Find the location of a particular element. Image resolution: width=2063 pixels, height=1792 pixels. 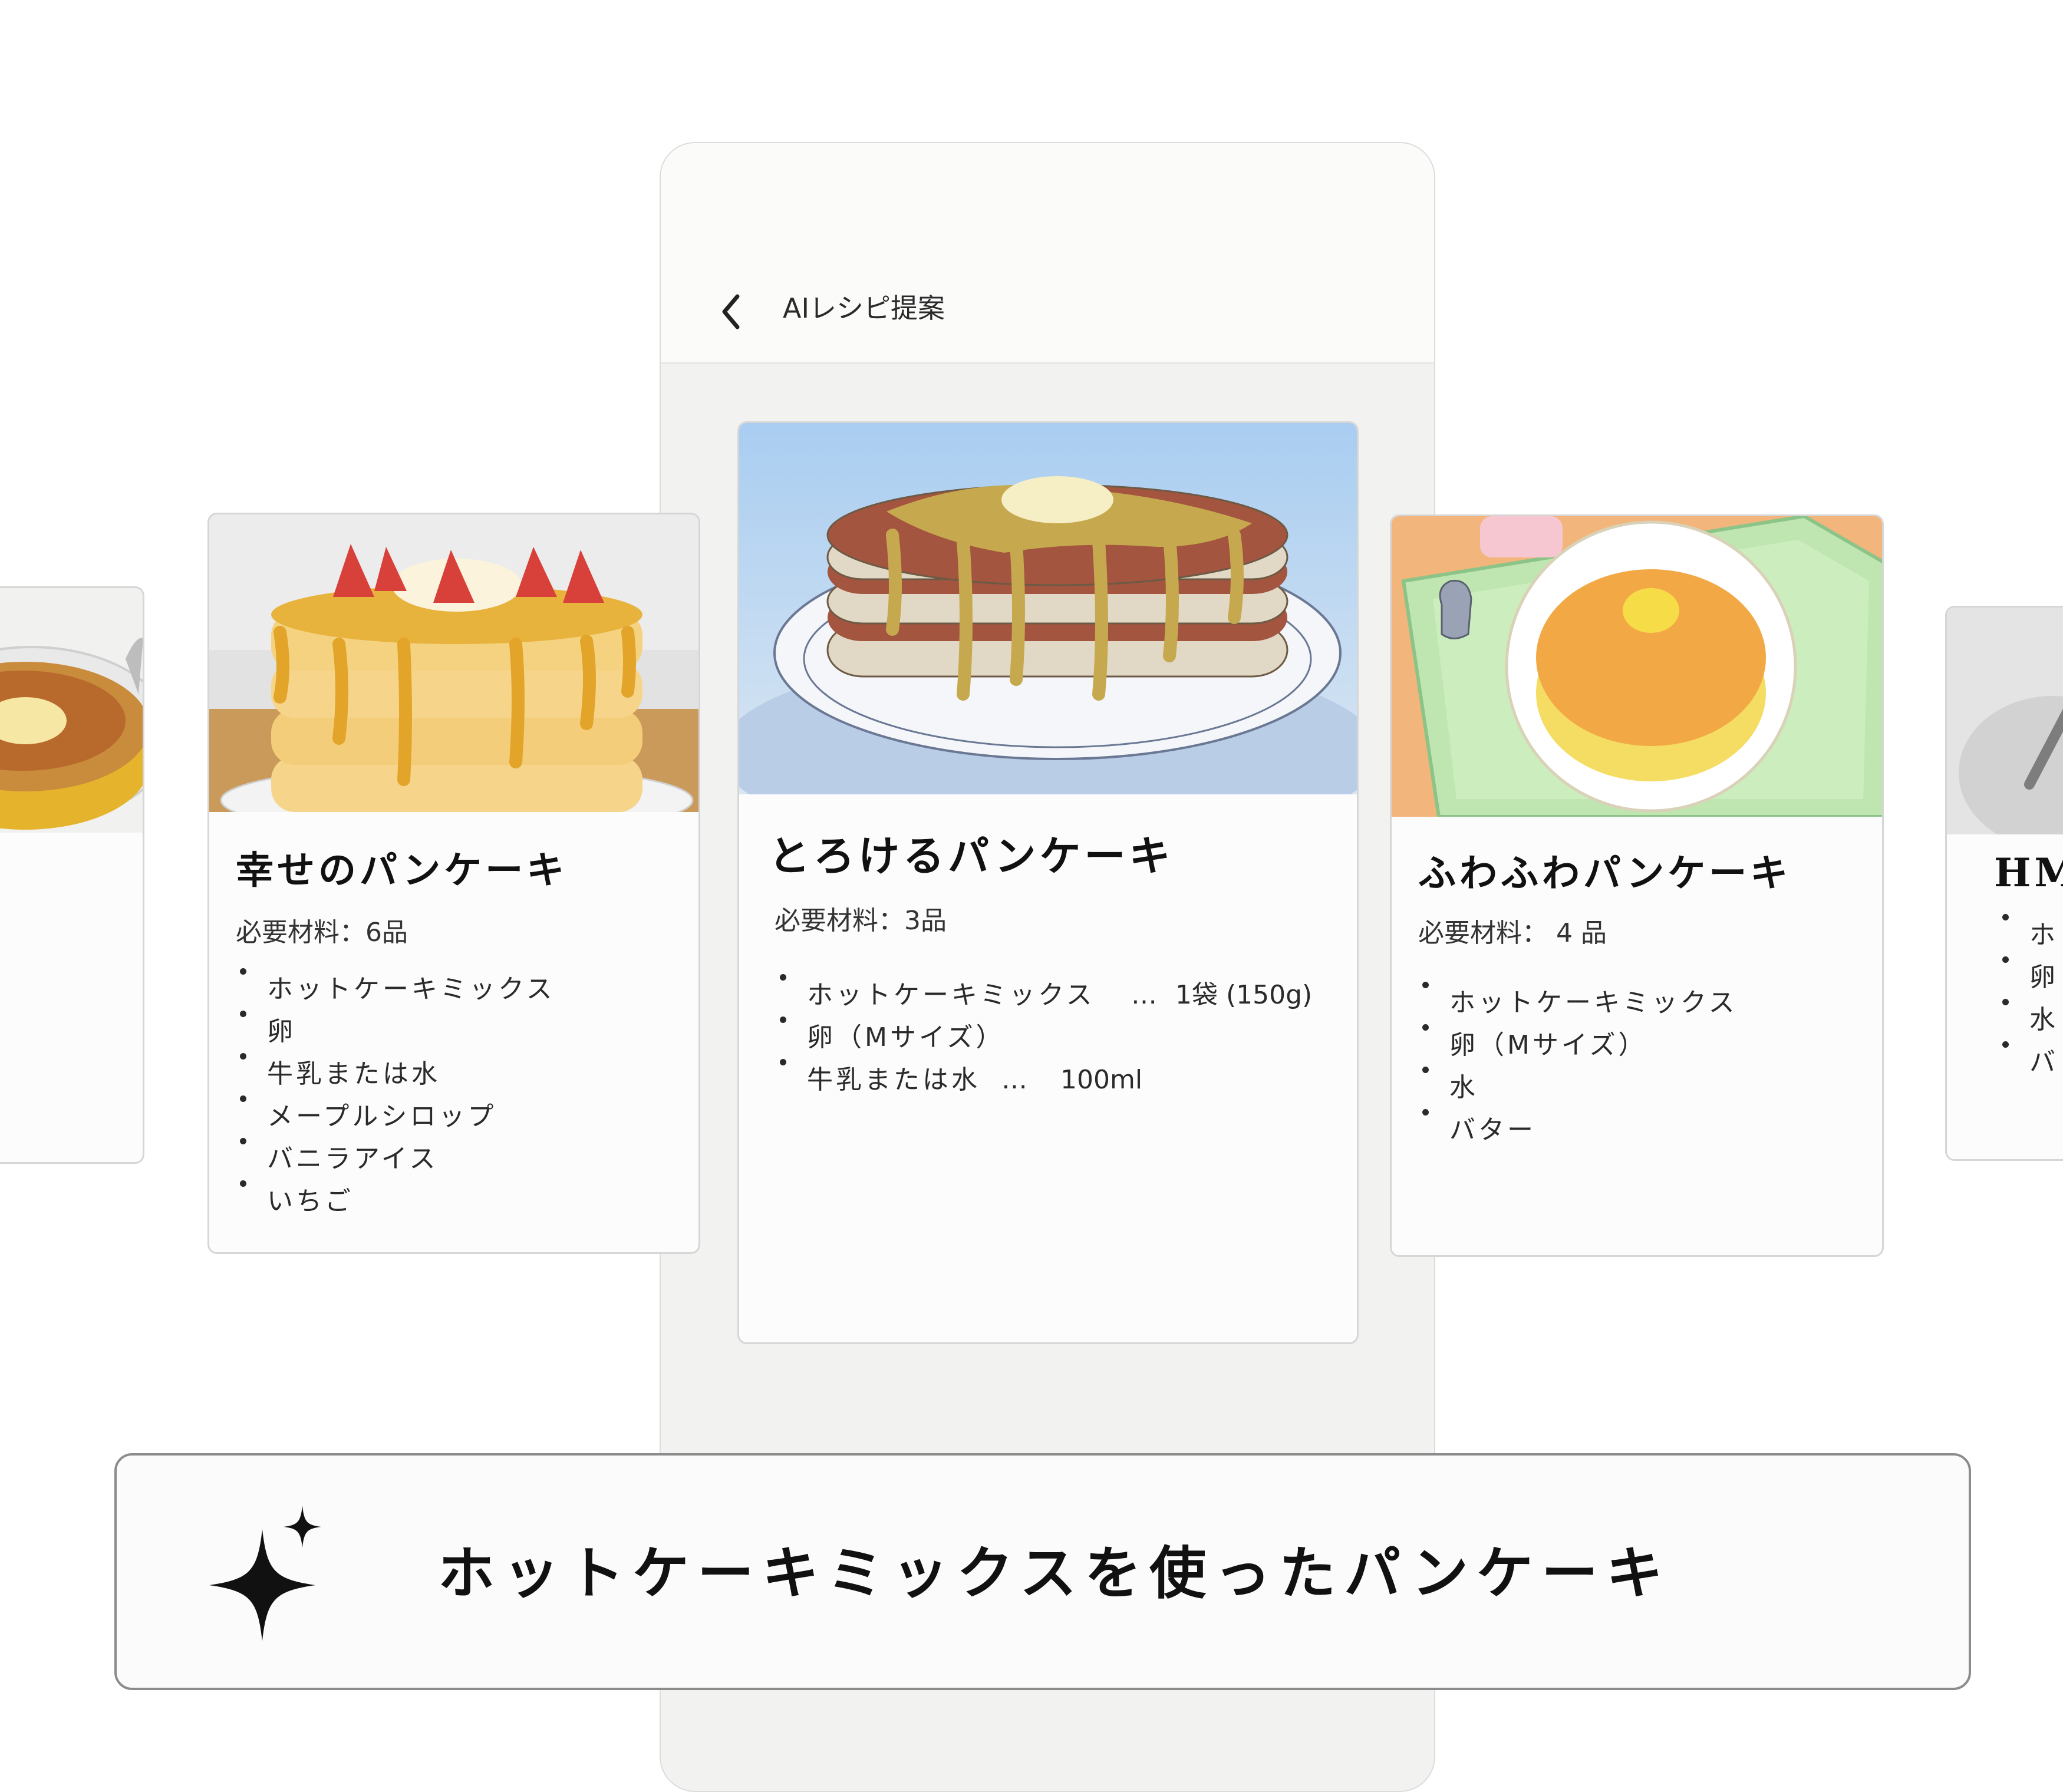

recipe-card-right-partial: HM ホ 卵 水 バ is located at coordinates (2004, 883).